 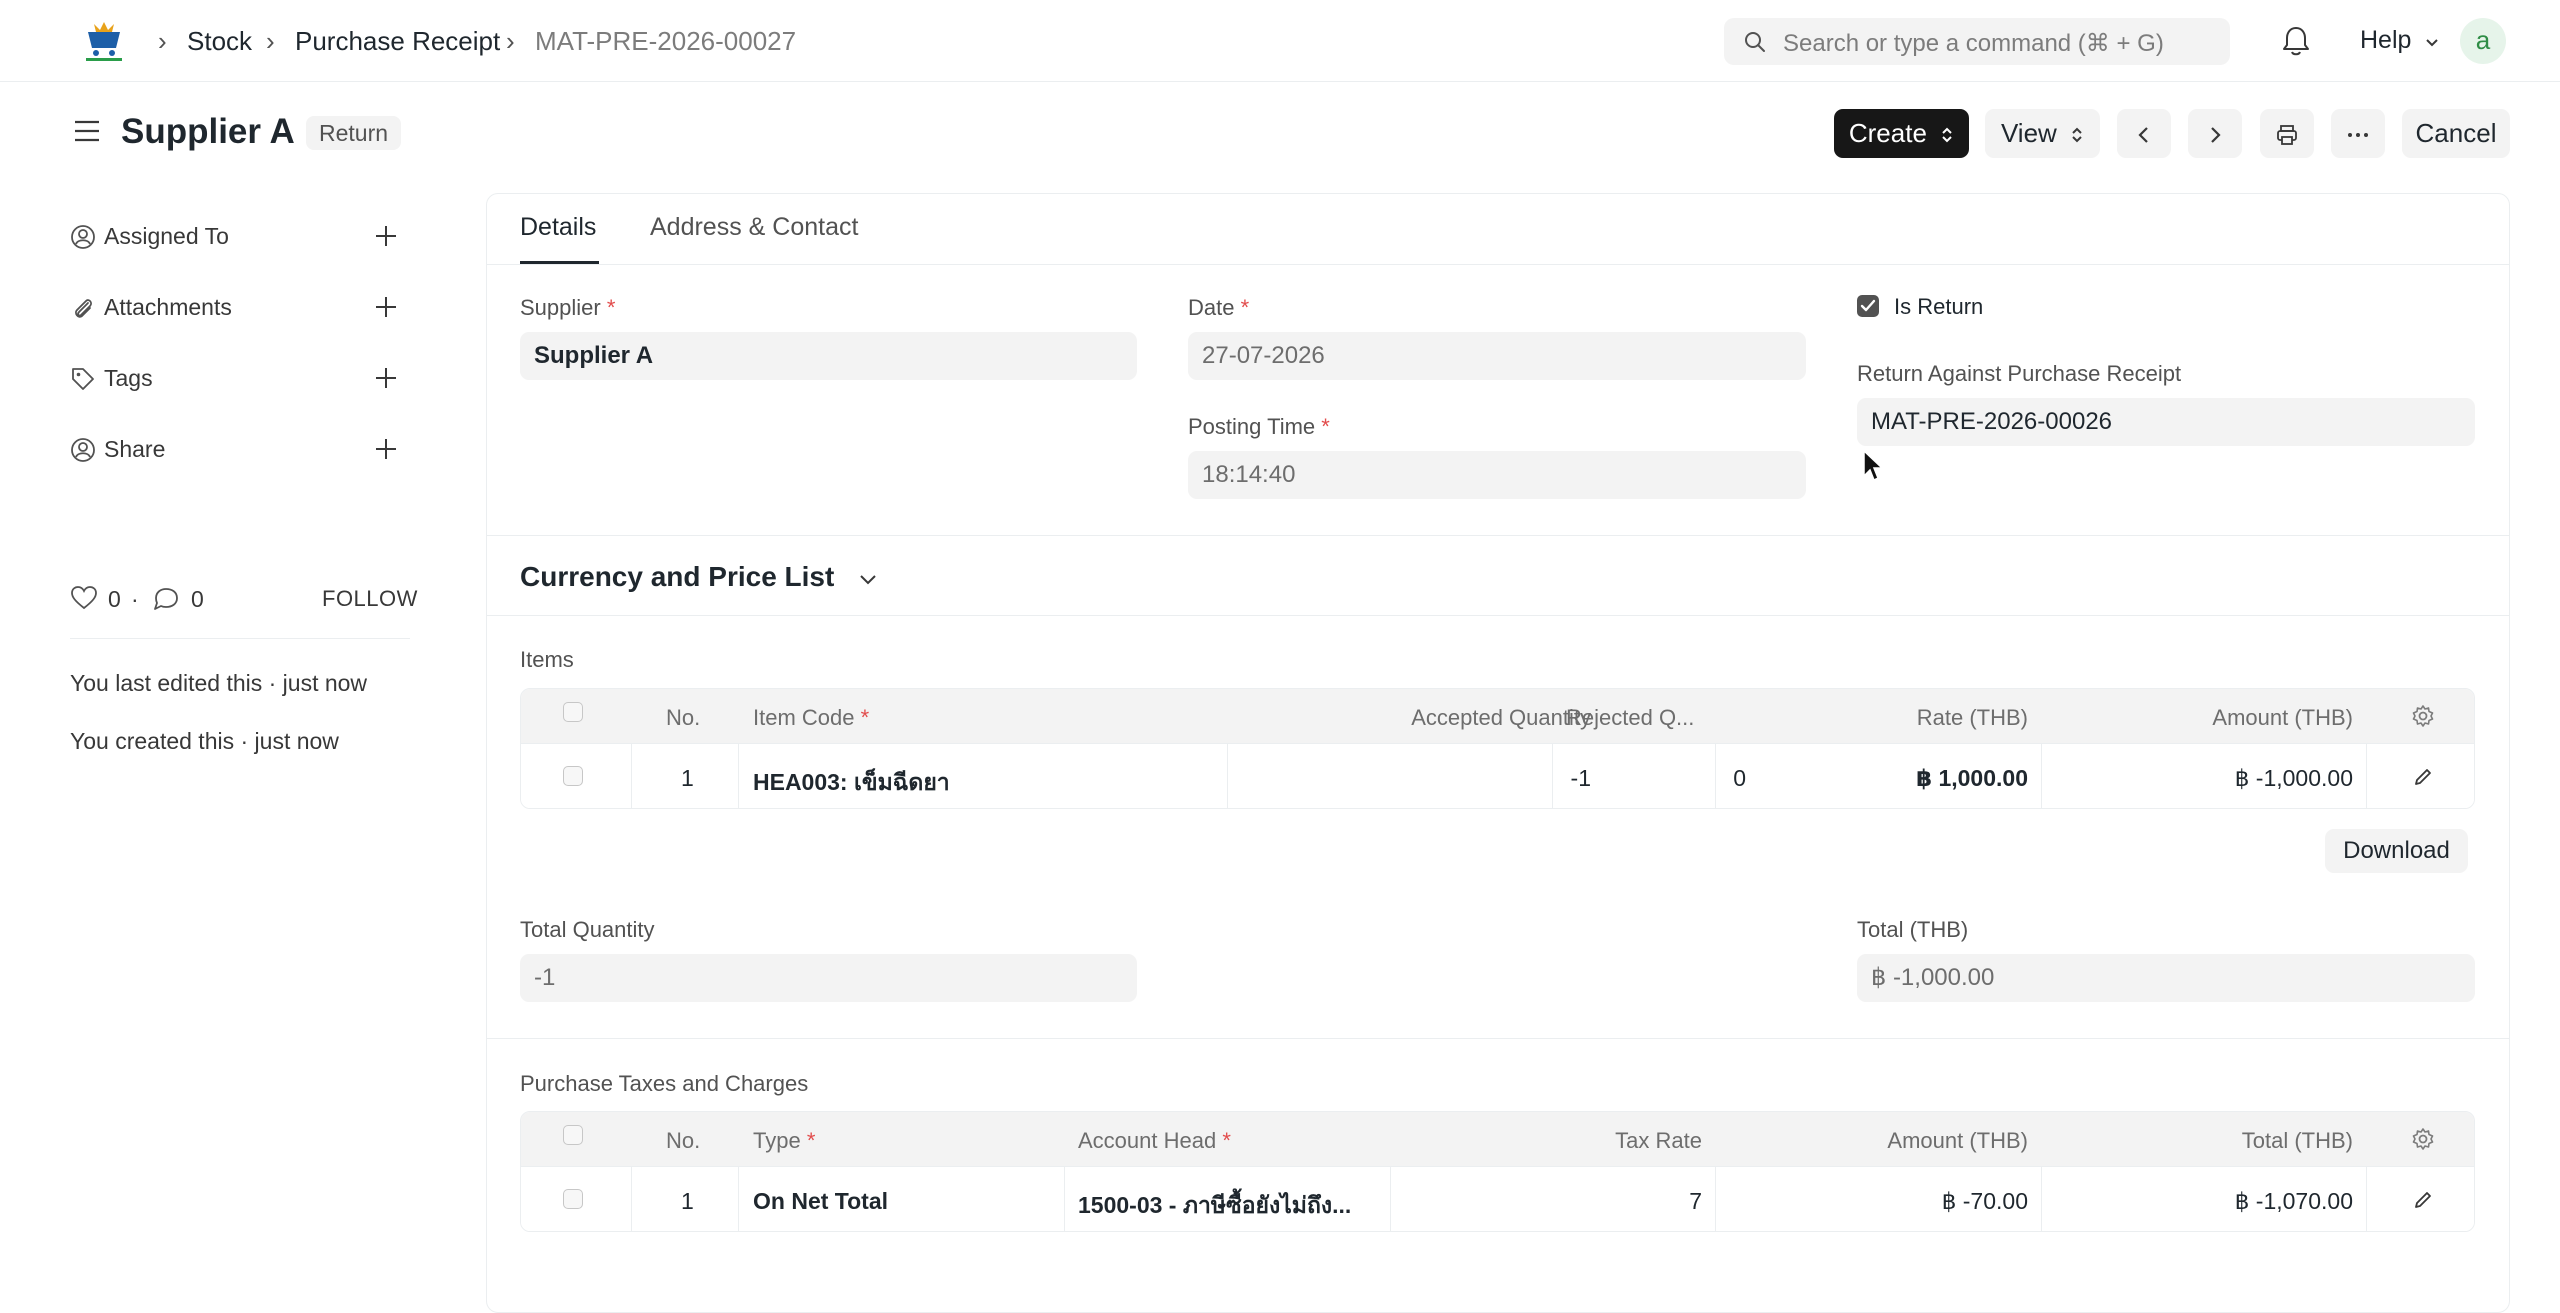 I want to click on help-dropdown: Help, so click(x=2400, y=40).